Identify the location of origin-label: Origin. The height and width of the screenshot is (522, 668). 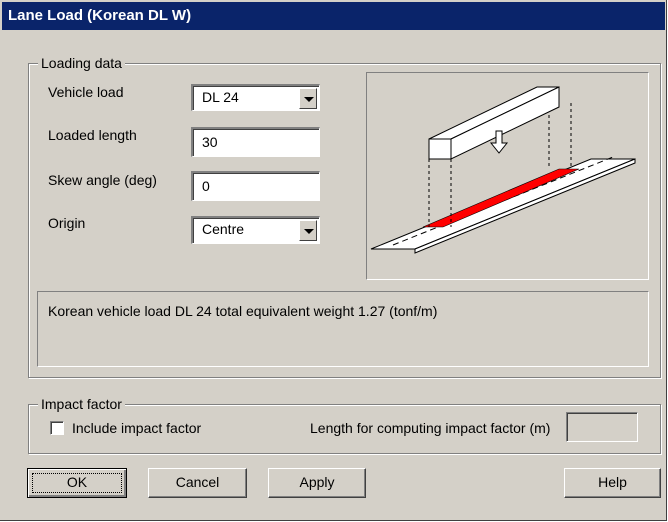
(67, 223).